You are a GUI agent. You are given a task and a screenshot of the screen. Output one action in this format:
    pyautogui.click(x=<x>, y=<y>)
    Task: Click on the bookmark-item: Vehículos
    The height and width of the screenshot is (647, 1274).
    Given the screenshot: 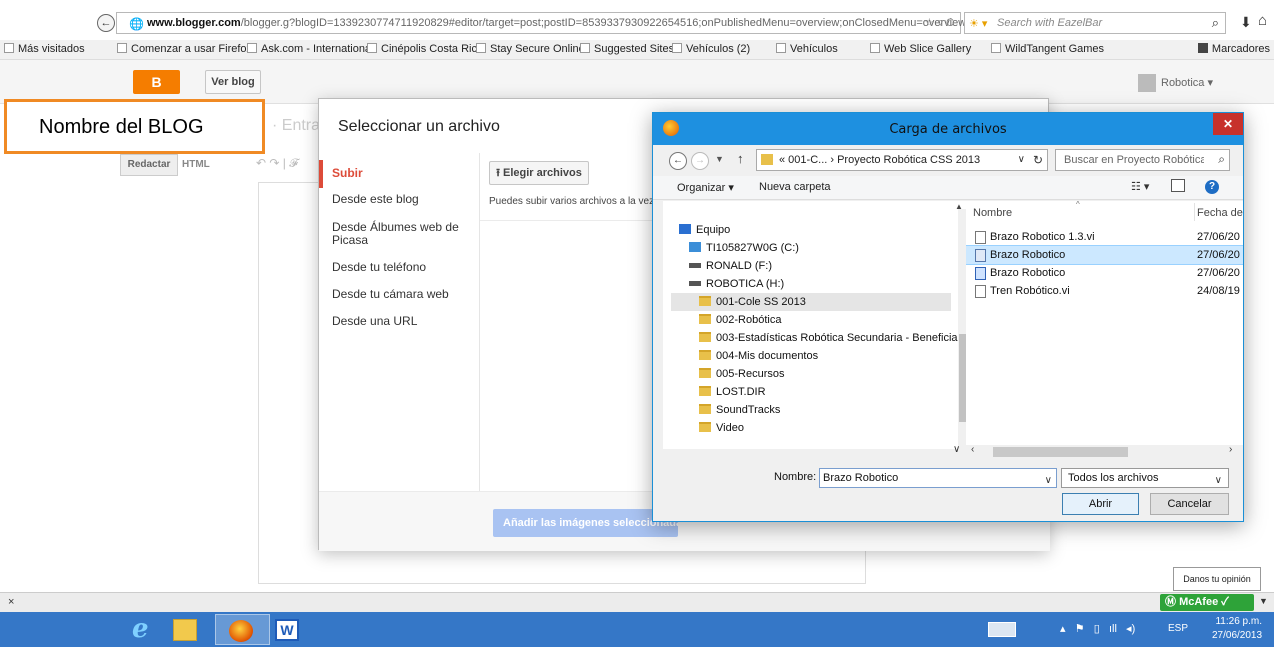 What is the action you would take?
    pyautogui.click(x=807, y=49)
    